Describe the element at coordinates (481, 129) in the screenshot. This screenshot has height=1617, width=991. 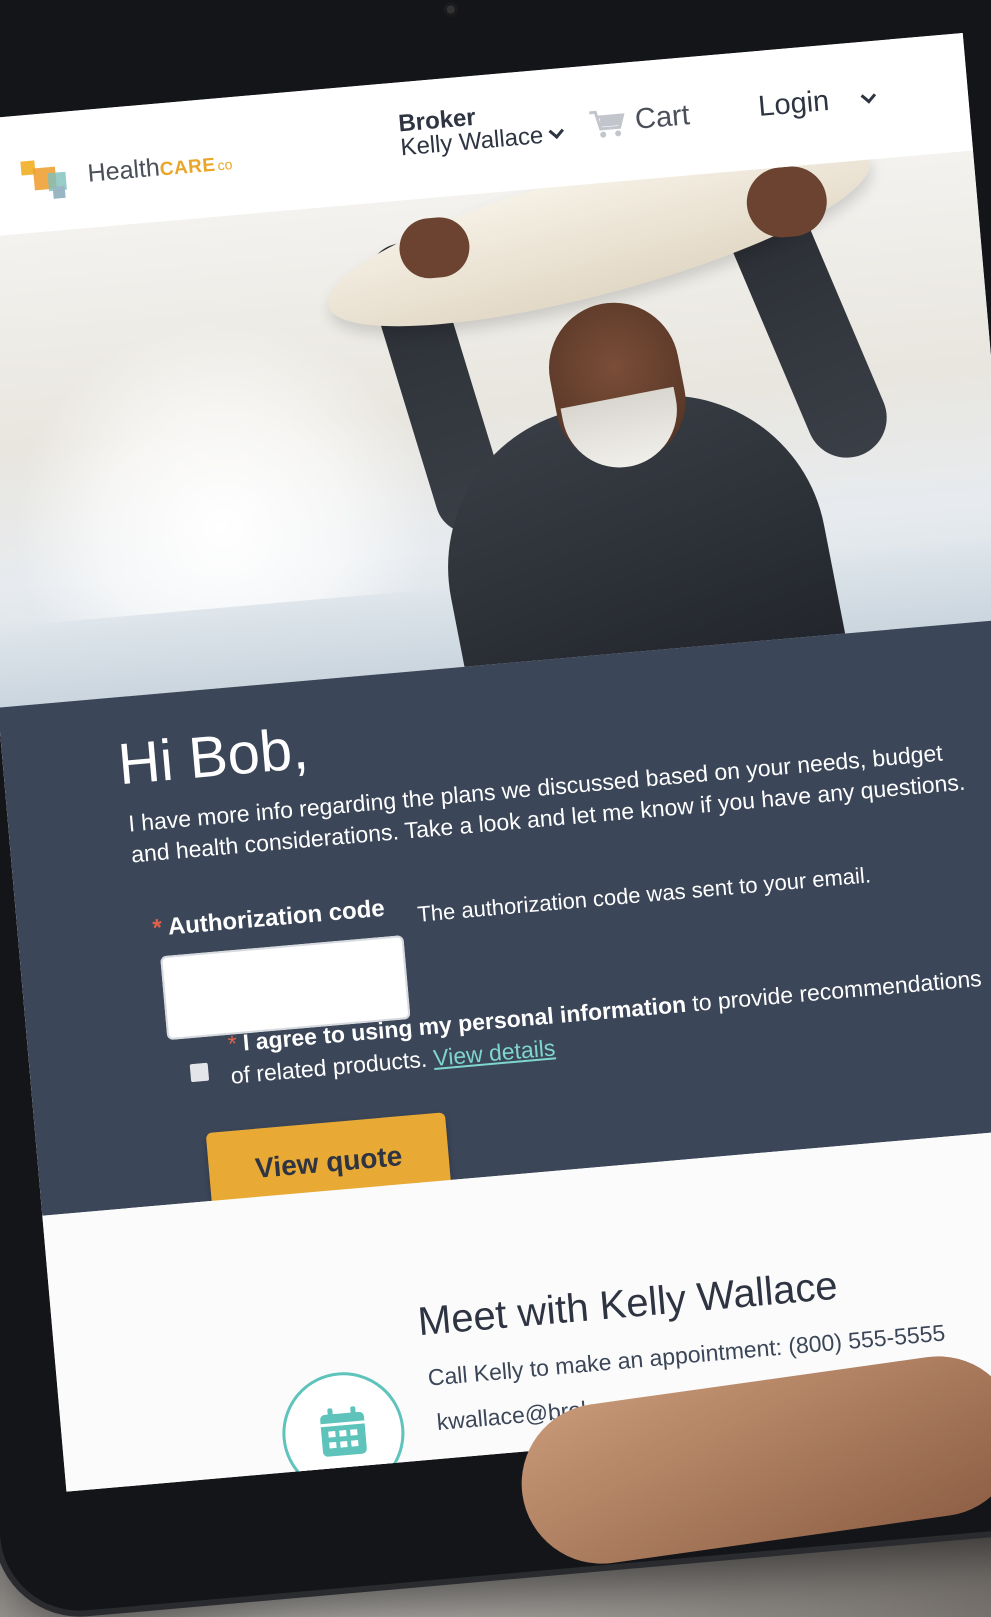
I see `broker-menu: Broker Kelly Wallace` at that location.